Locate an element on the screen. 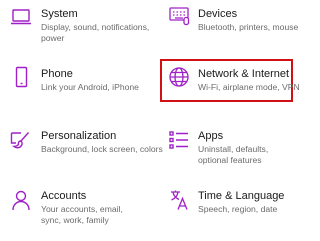  tile-devices: Devices Bluetooth, printers, mouse is located at coordinates (233, 19).